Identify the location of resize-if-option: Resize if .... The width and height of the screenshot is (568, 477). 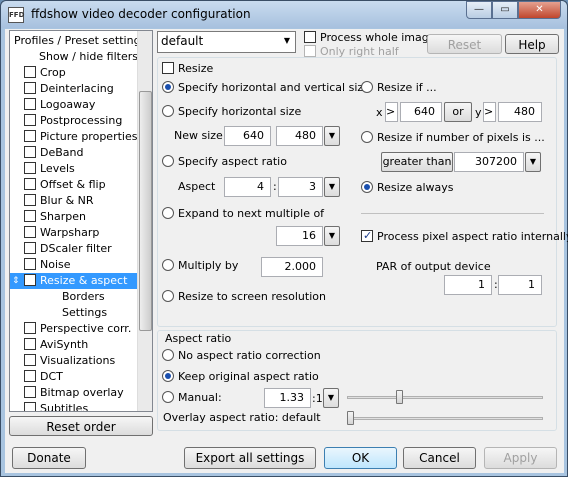
(399, 88).